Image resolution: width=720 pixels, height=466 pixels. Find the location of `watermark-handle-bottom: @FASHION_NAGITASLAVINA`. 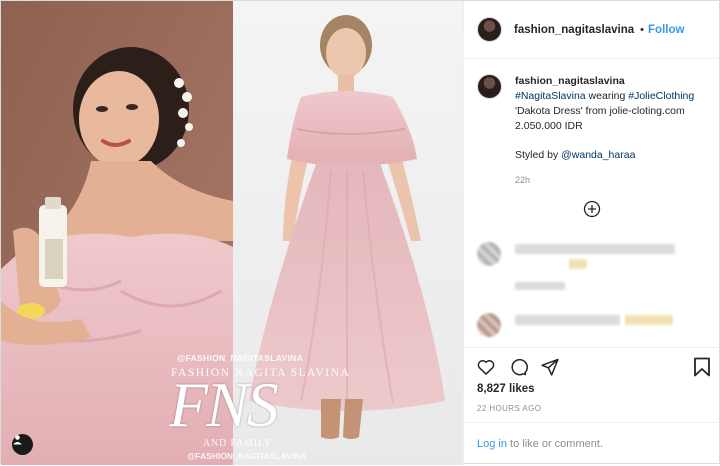

watermark-handle-bottom: @FASHION_NAGITASLAVINA is located at coordinates (247, 456).